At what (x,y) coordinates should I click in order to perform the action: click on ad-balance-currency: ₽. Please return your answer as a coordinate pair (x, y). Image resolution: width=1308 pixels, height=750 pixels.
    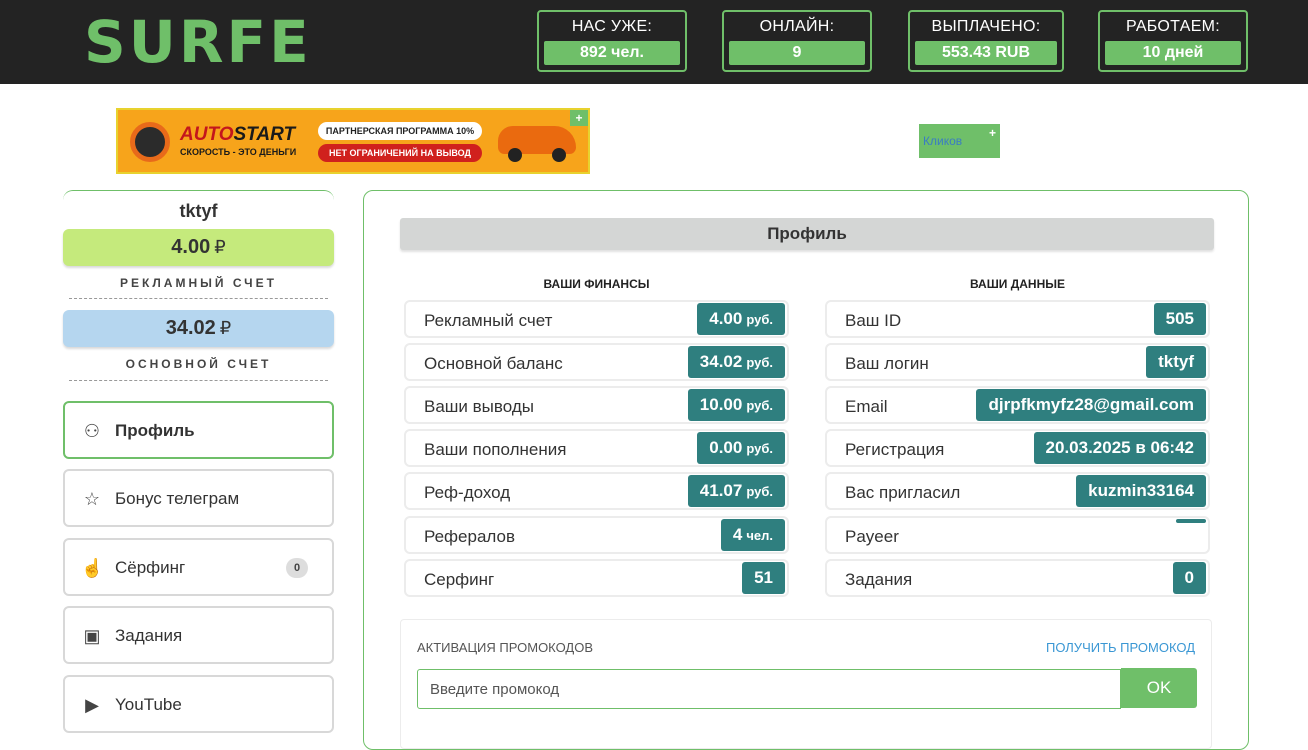
    Looking at the image, I should click on (220, 247).